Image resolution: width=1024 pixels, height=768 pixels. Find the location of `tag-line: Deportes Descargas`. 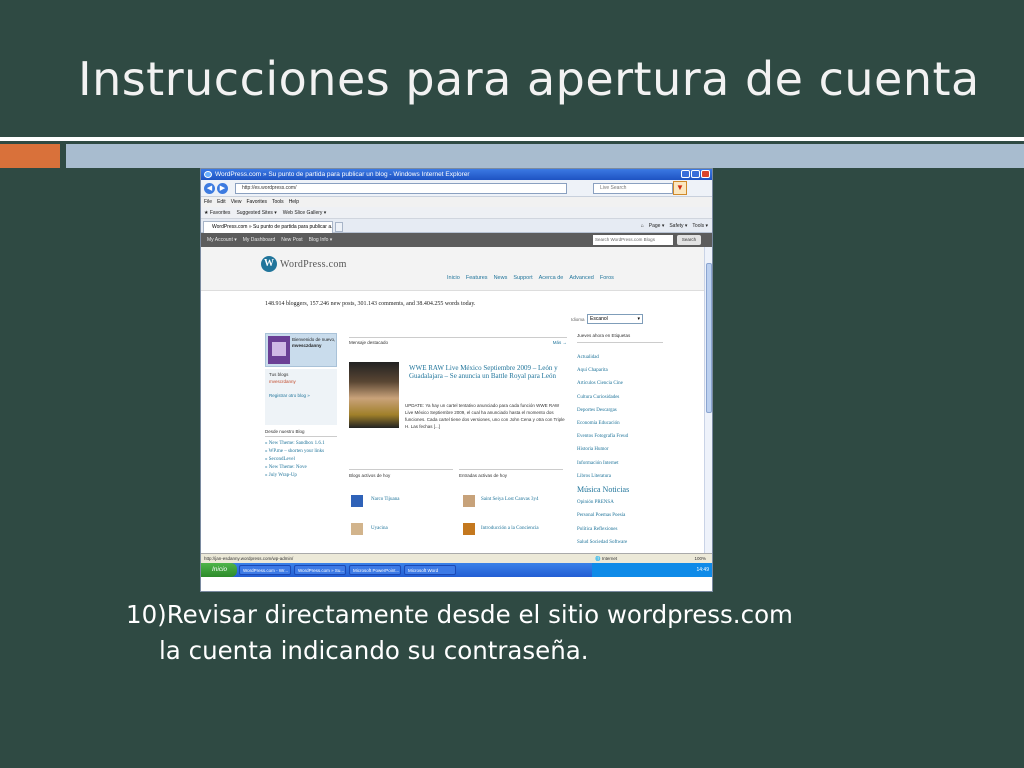

tag-line: Deportes Descargas is located at coordinates (620, 410).